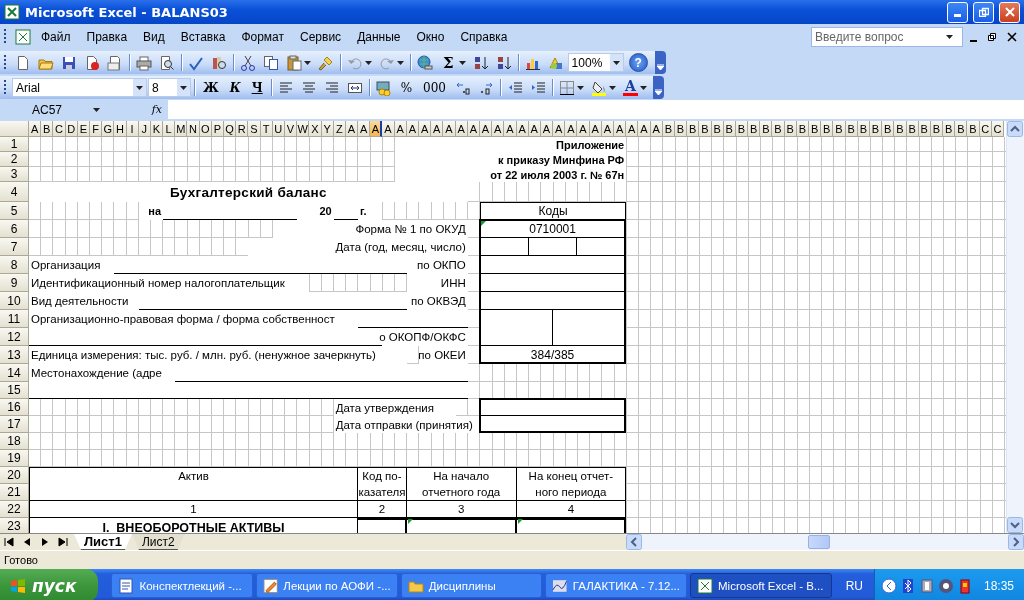  Describe the element at coordinates (169, 87) in the screenshot. I see `font-size-dropdown: 8` at that location.